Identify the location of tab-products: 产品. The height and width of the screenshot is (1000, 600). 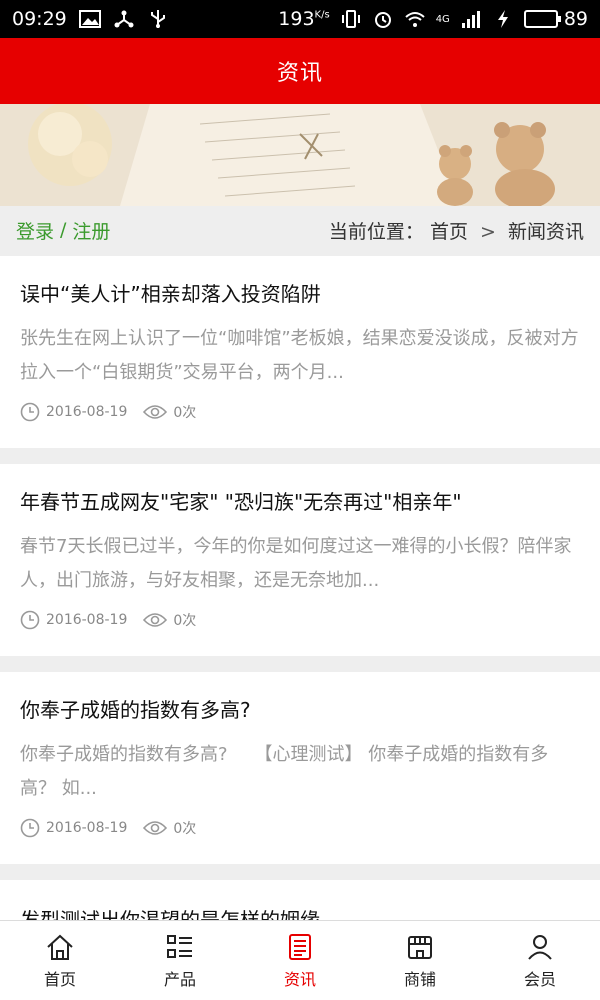
(180, 960).